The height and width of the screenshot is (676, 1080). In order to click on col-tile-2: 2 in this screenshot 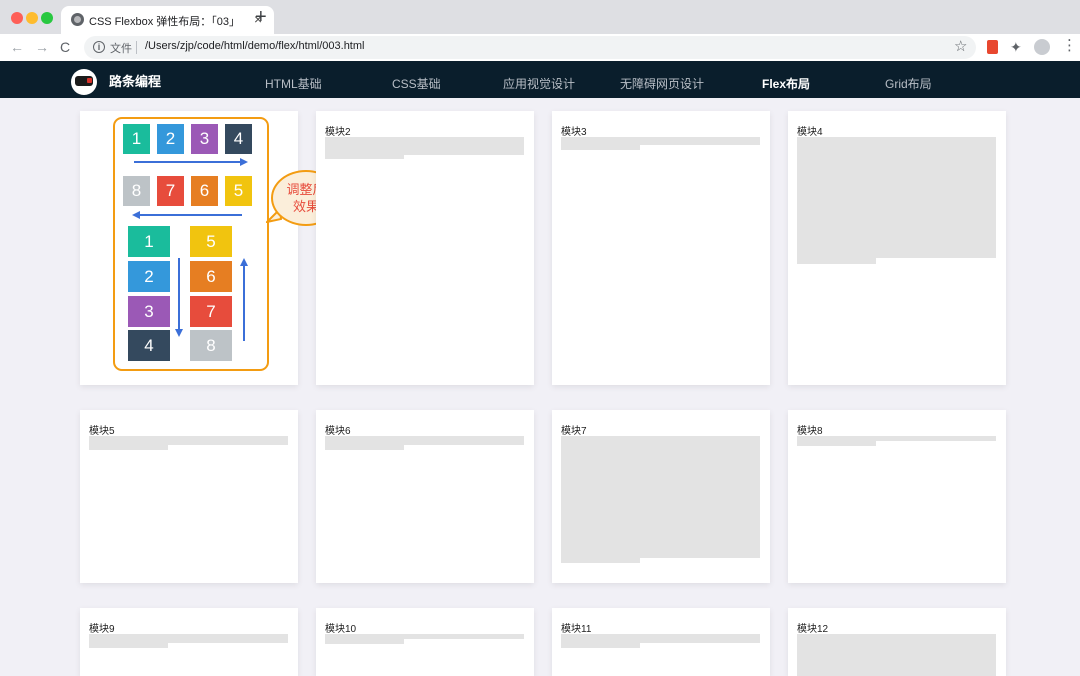, I will do `click(149, 276)`.